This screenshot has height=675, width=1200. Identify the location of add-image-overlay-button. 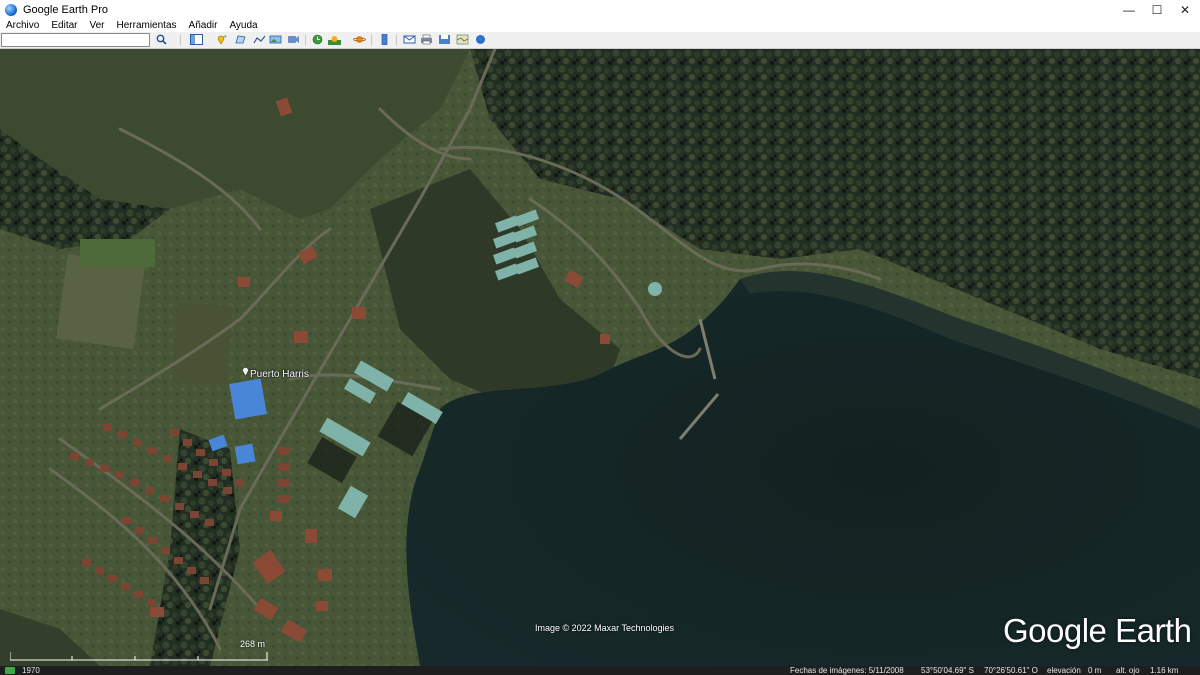
(275, 39).